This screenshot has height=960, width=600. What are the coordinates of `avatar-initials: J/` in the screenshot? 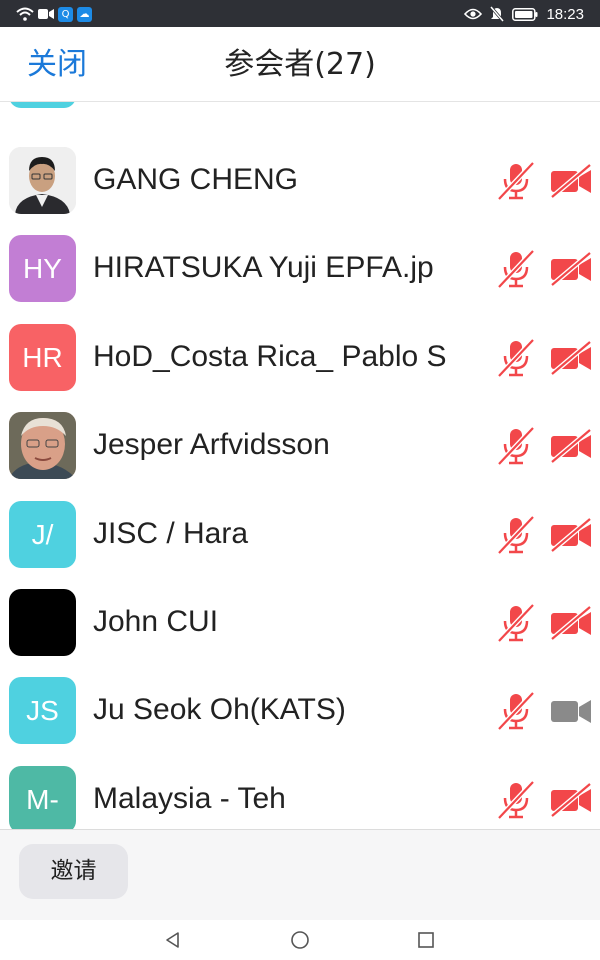 It's located at (42, 534).